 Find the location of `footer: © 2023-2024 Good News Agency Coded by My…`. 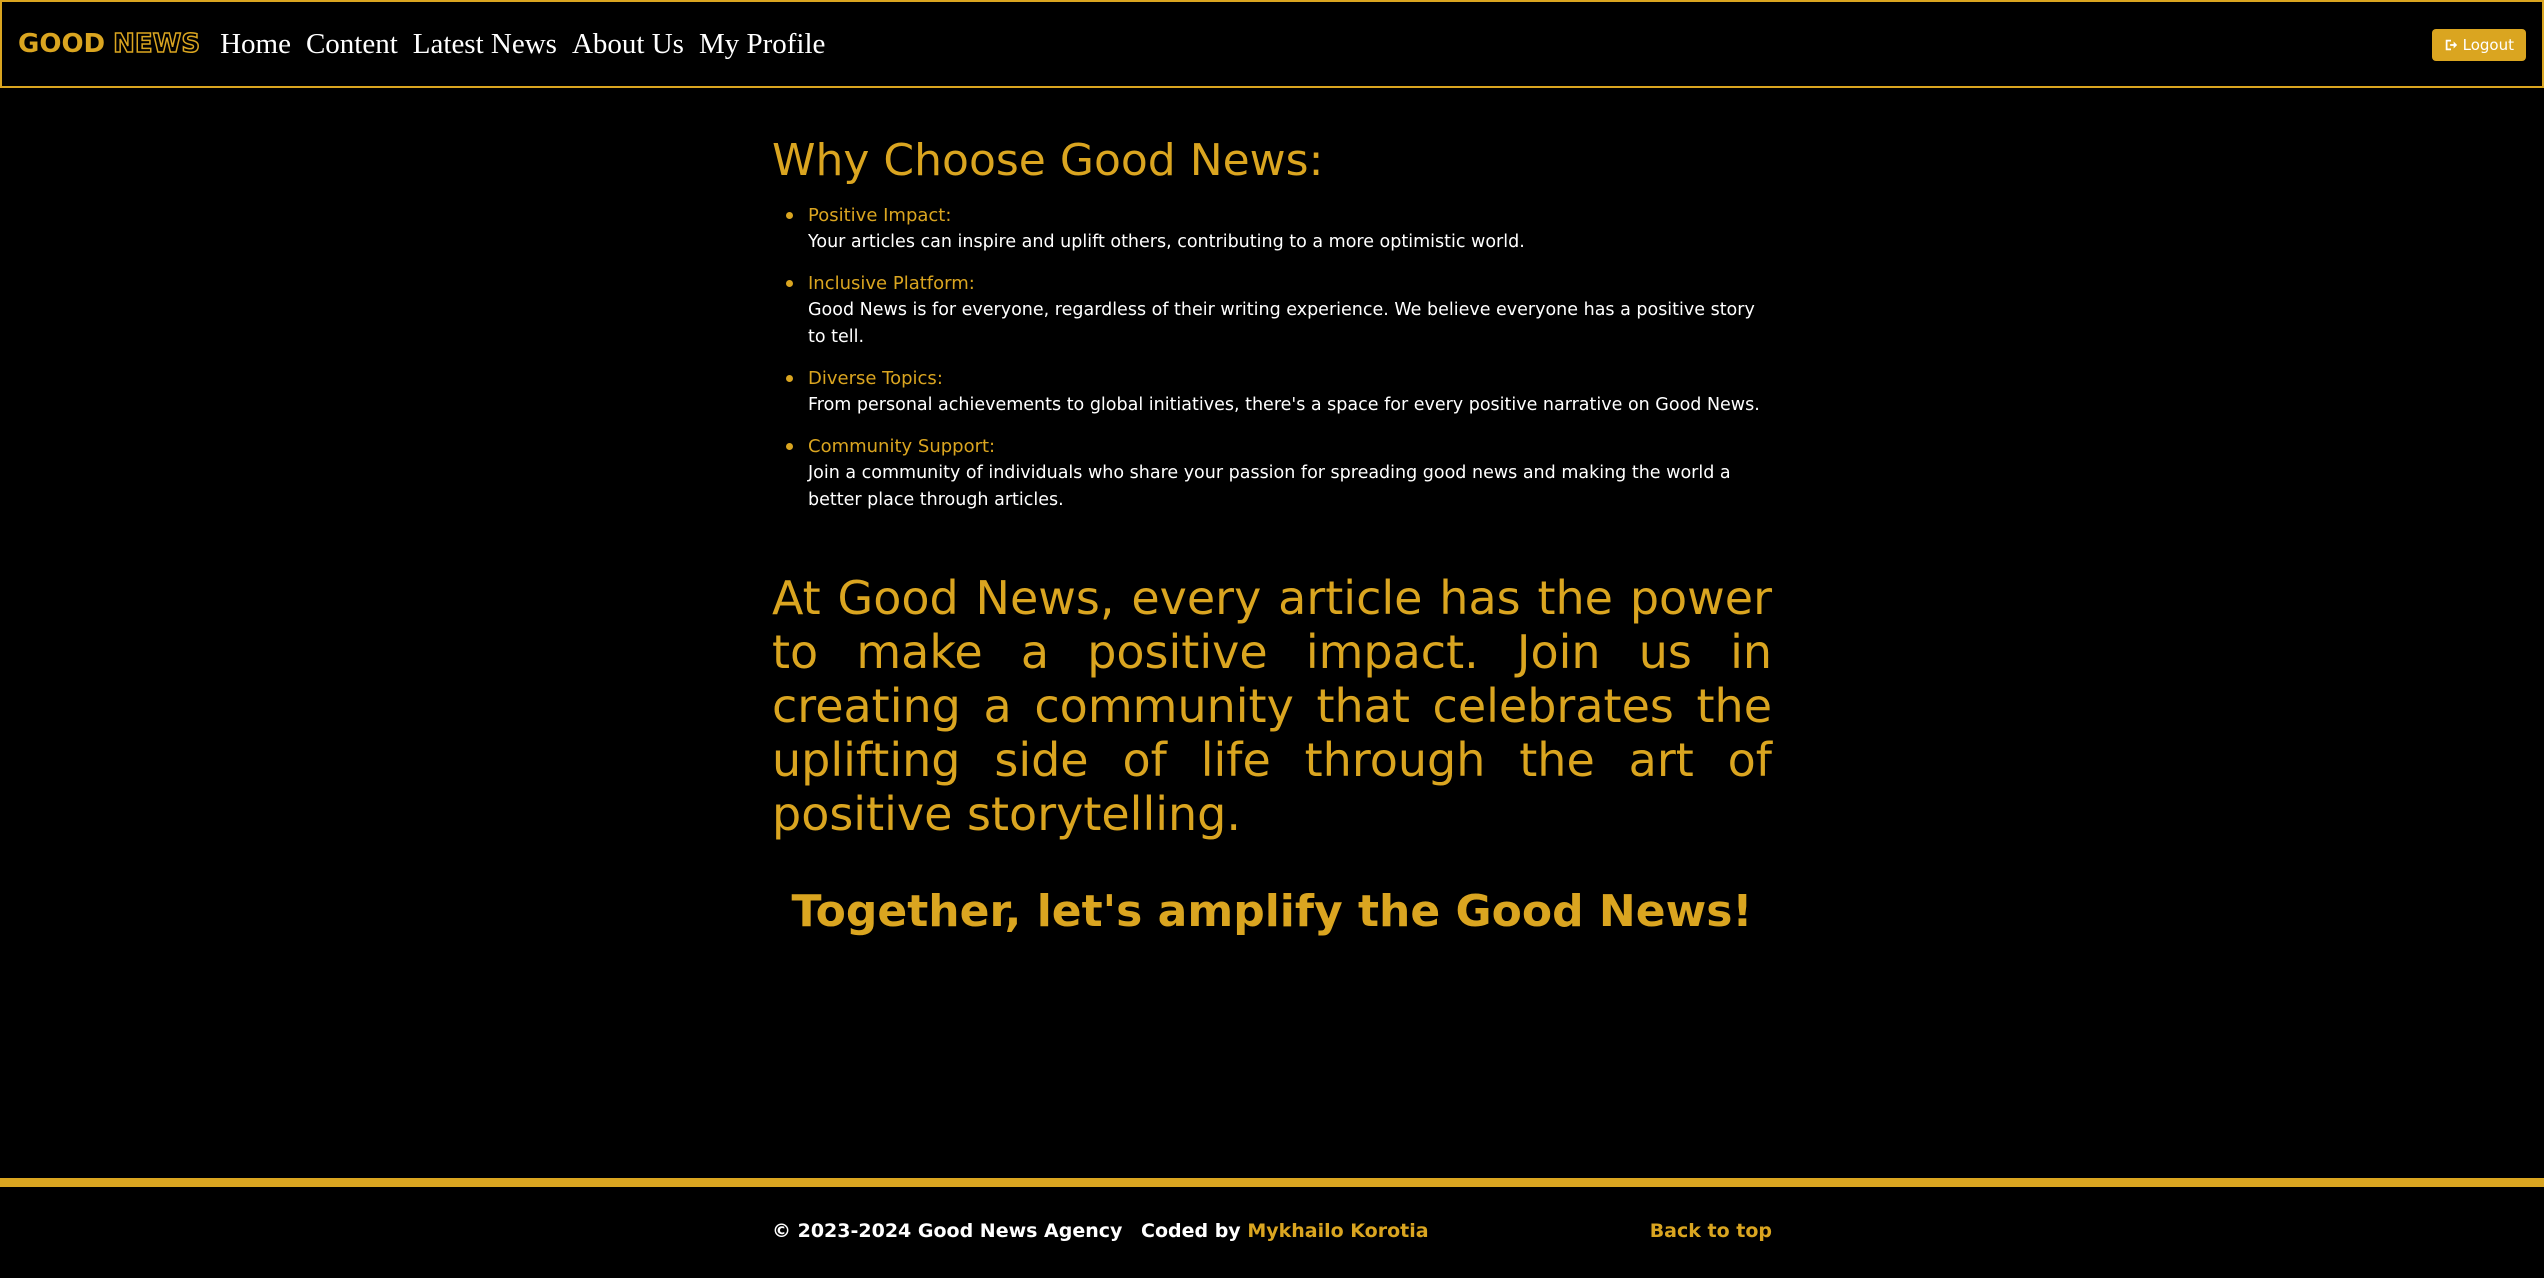

footer: © 2023-2024 Good News Agency Coded by My… is located at coordinates (1272, 1235).